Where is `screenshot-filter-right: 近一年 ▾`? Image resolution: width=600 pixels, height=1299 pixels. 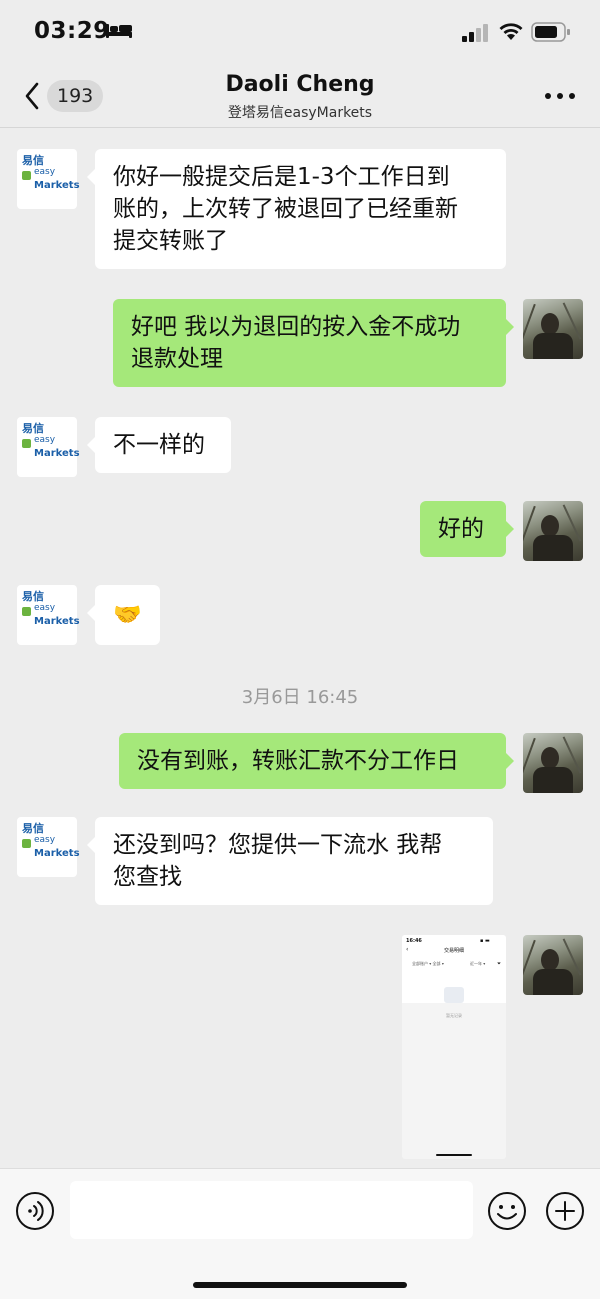
screenshot-filter-right: 近一年 ▾ is located at coordinates (478, 963).